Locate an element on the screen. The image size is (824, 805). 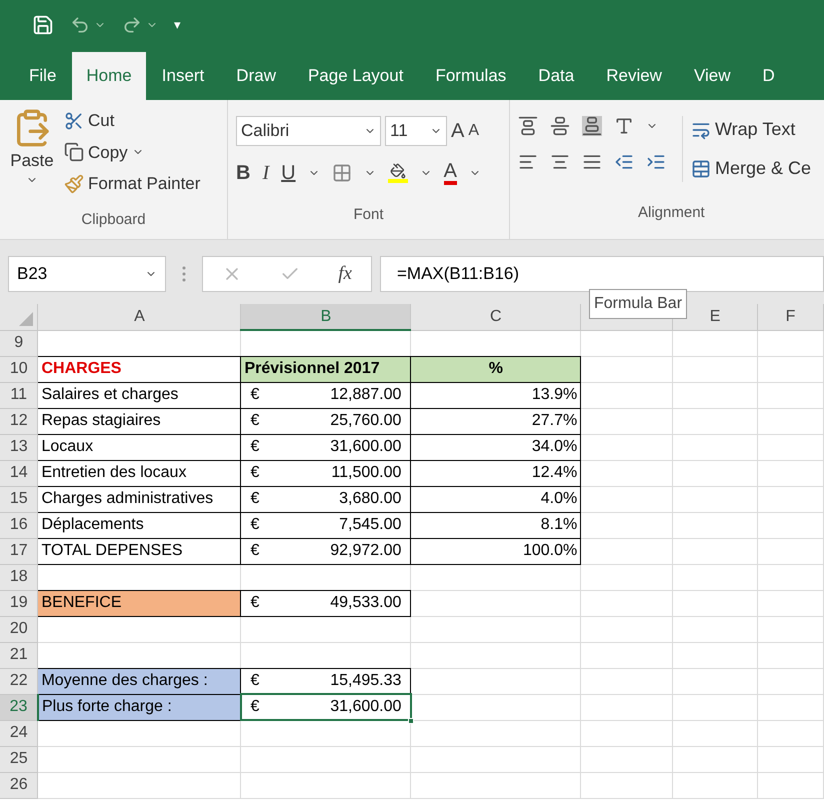
group-label: Clipboard is located at coordinates (113, 220).